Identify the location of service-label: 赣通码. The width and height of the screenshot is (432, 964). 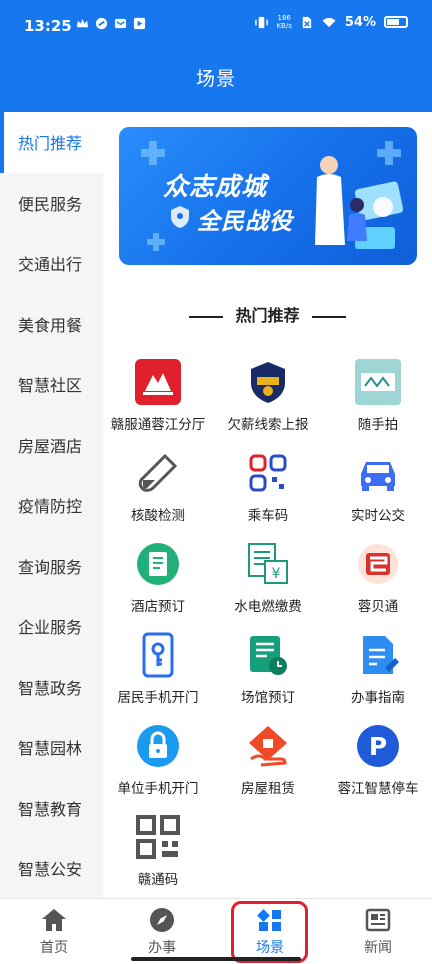
(158, 880).